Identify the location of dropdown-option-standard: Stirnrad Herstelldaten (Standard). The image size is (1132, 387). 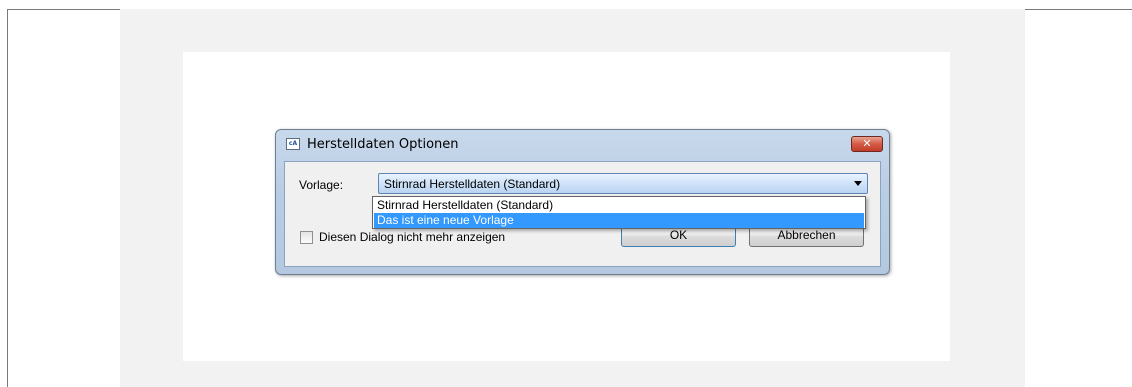
(619, 205).